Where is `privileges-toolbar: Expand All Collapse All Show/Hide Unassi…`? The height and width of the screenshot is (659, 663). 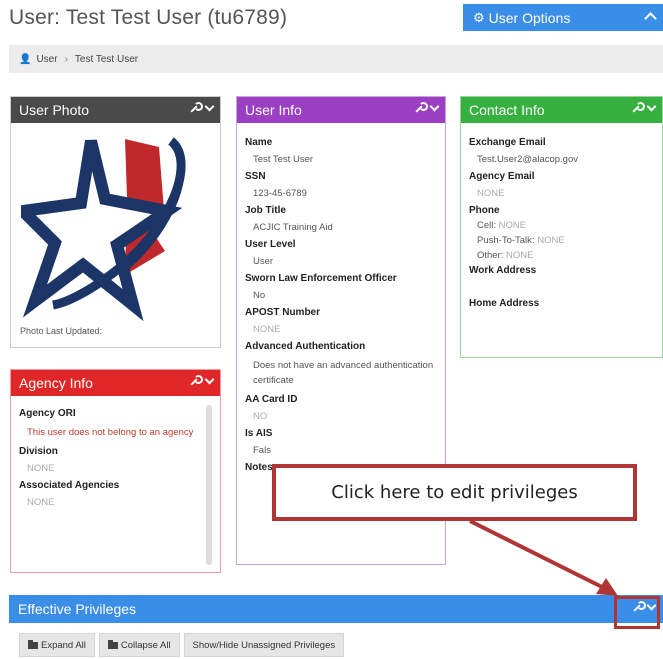
privileges-toolbar: Expand All Collapse All Show/Hide Unassi… is located at coordinates (182, 645).